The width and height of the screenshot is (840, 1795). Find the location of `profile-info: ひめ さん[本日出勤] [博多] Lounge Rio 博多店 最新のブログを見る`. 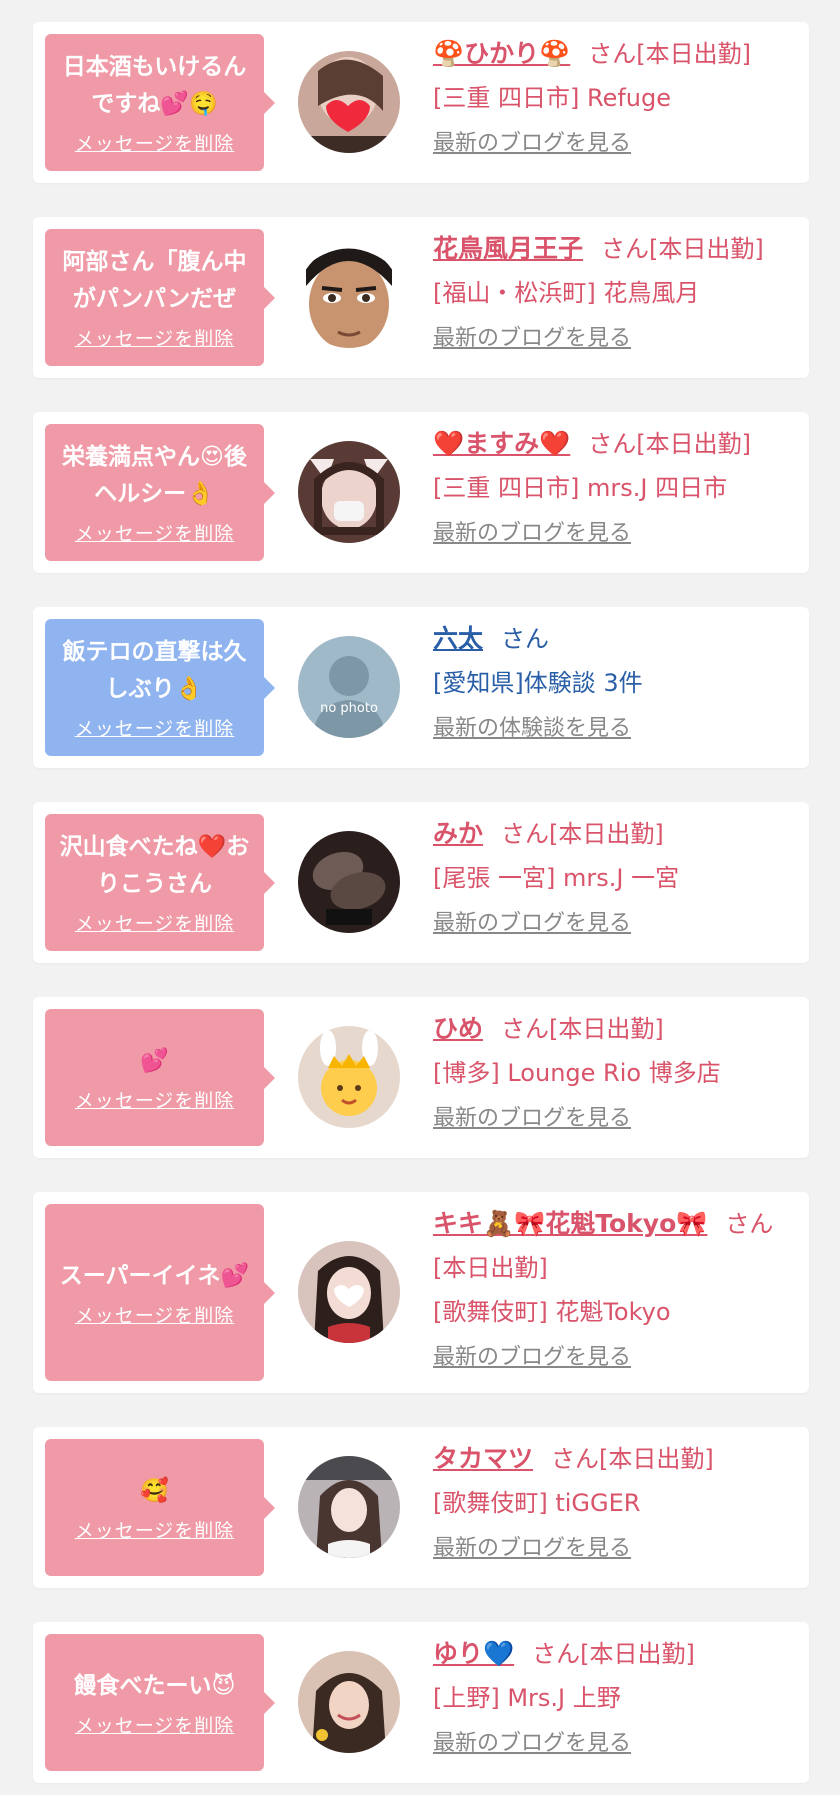

profile-info: ひめ さん[本日出勤] [博多] Lounge Rio 博多店 最新のブログを見る is located at coordinates (618, 1074).